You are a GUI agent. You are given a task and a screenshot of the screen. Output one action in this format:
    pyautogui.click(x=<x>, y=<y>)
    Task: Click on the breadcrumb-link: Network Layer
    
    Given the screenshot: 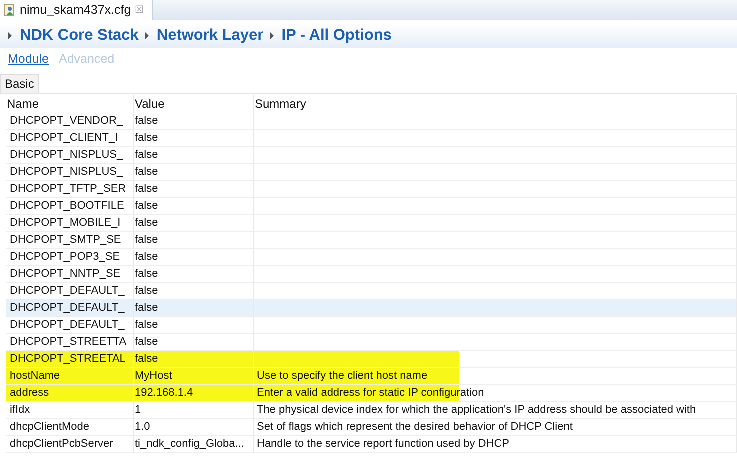 What is the action you would take?
    pyautogui.click(x=210, y=36)
    